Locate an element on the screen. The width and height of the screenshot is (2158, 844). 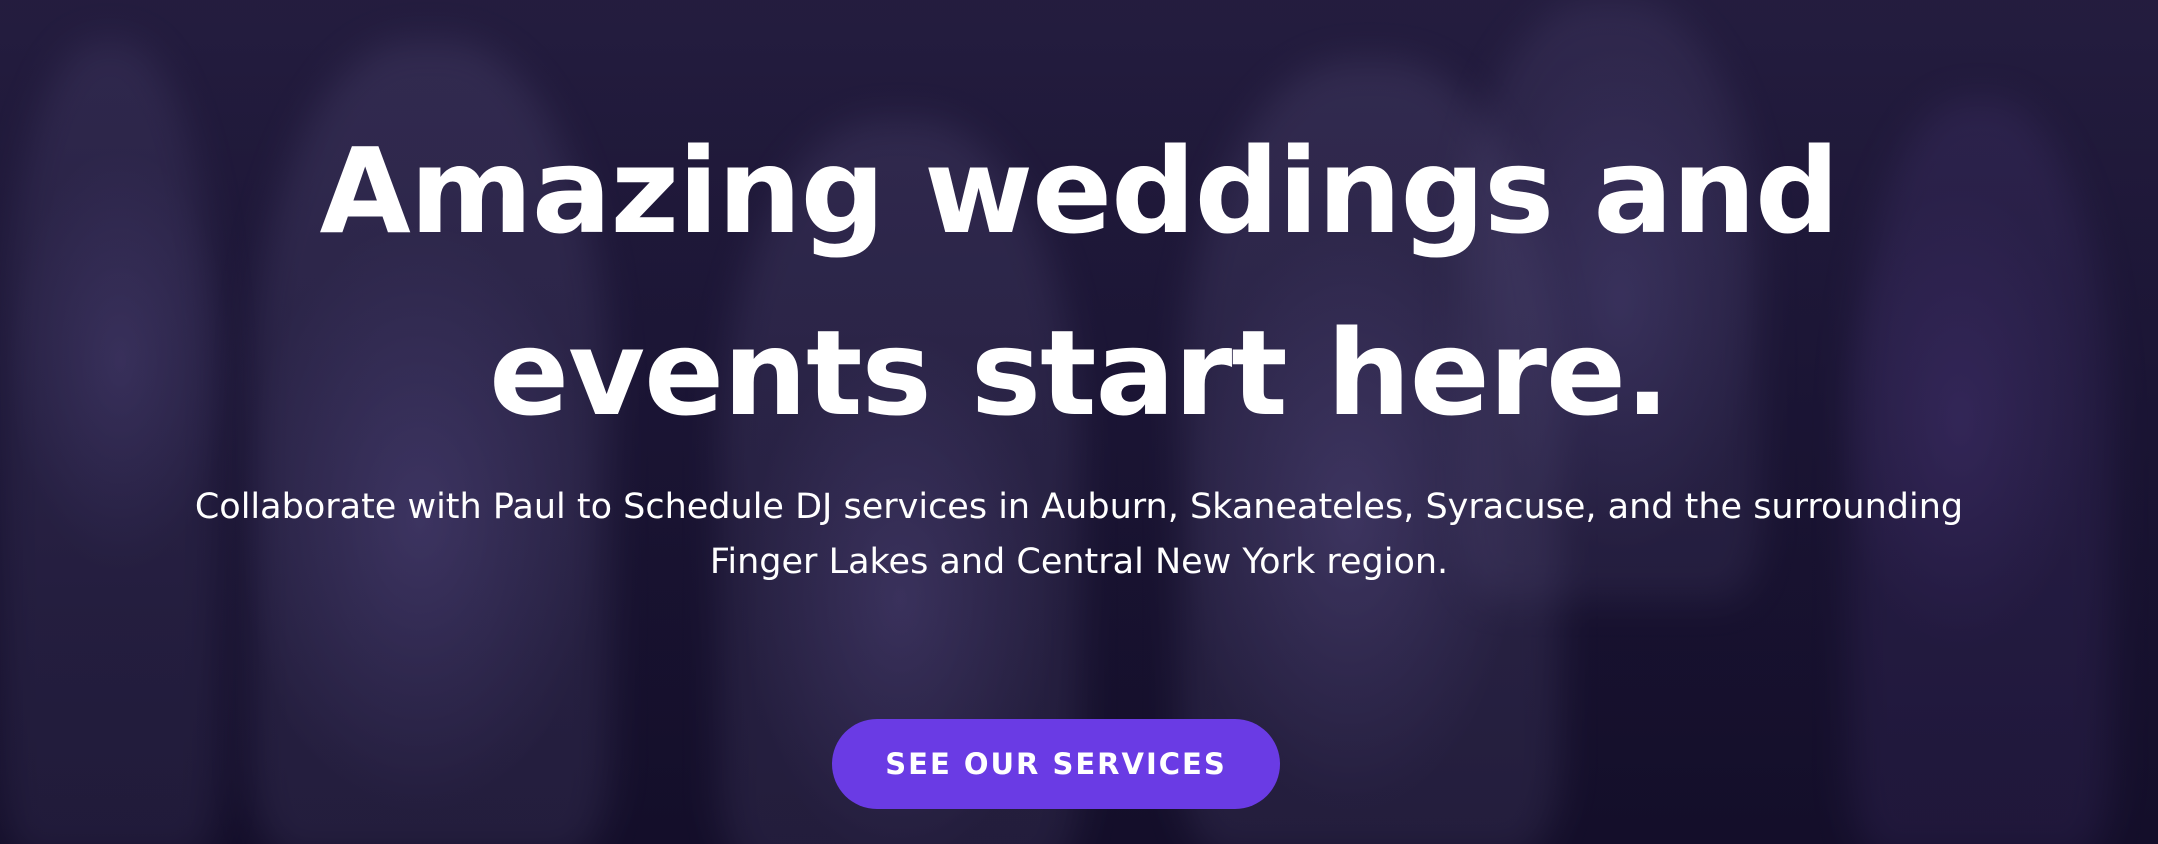
hero-headline-line: events start here. is located at coordinates (1079, 373).